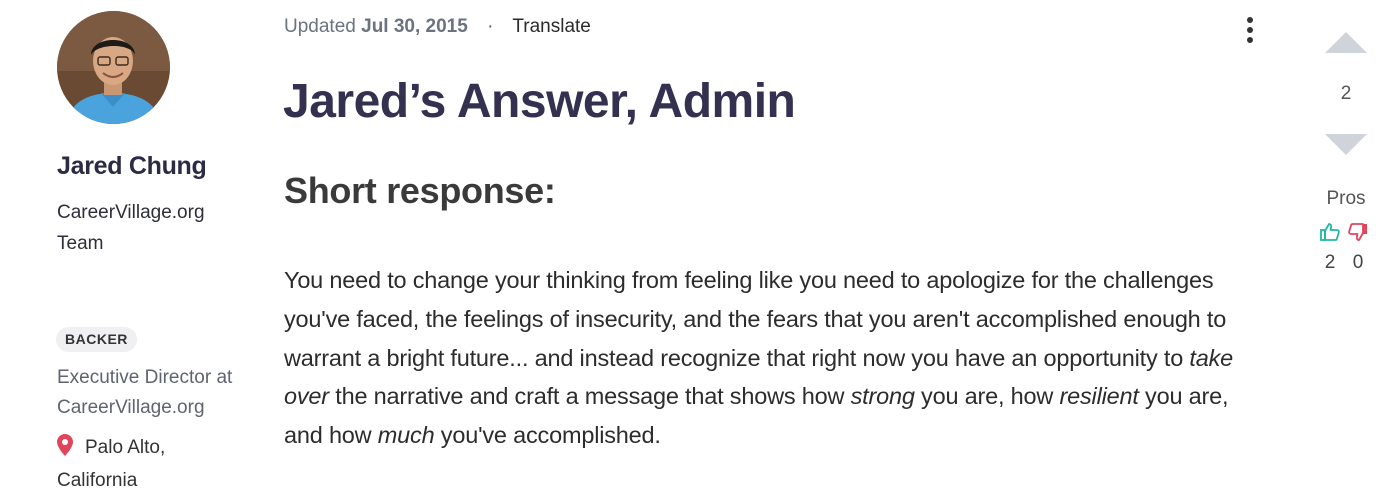  Describe the element at coordinates (1099, 396) in the screenshot. I see `answer-emphasis: resilient` at that location.